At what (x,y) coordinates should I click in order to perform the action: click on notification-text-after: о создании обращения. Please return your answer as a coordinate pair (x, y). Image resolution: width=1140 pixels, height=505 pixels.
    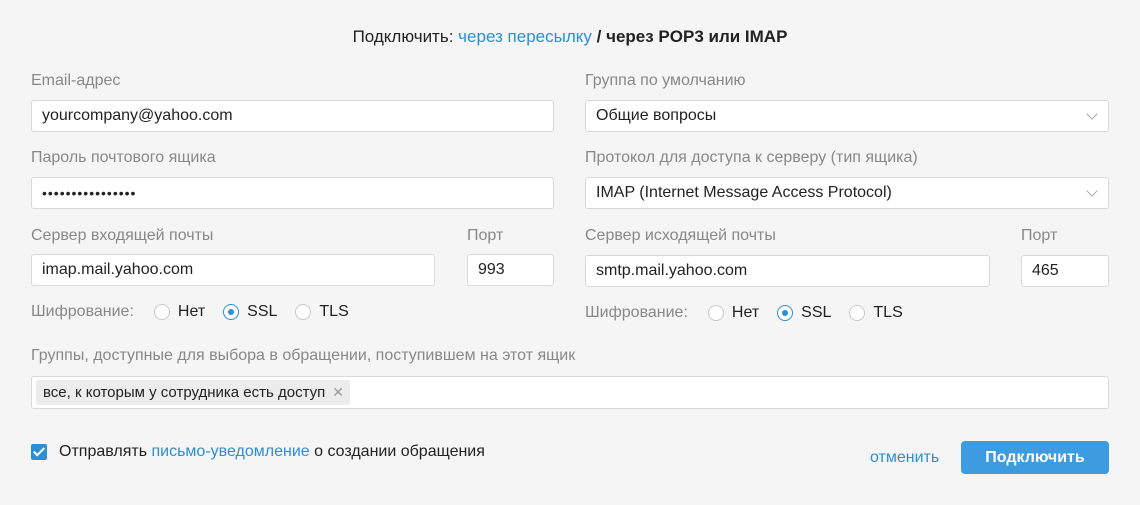
    Looking at the image, I should click on (399, 451).